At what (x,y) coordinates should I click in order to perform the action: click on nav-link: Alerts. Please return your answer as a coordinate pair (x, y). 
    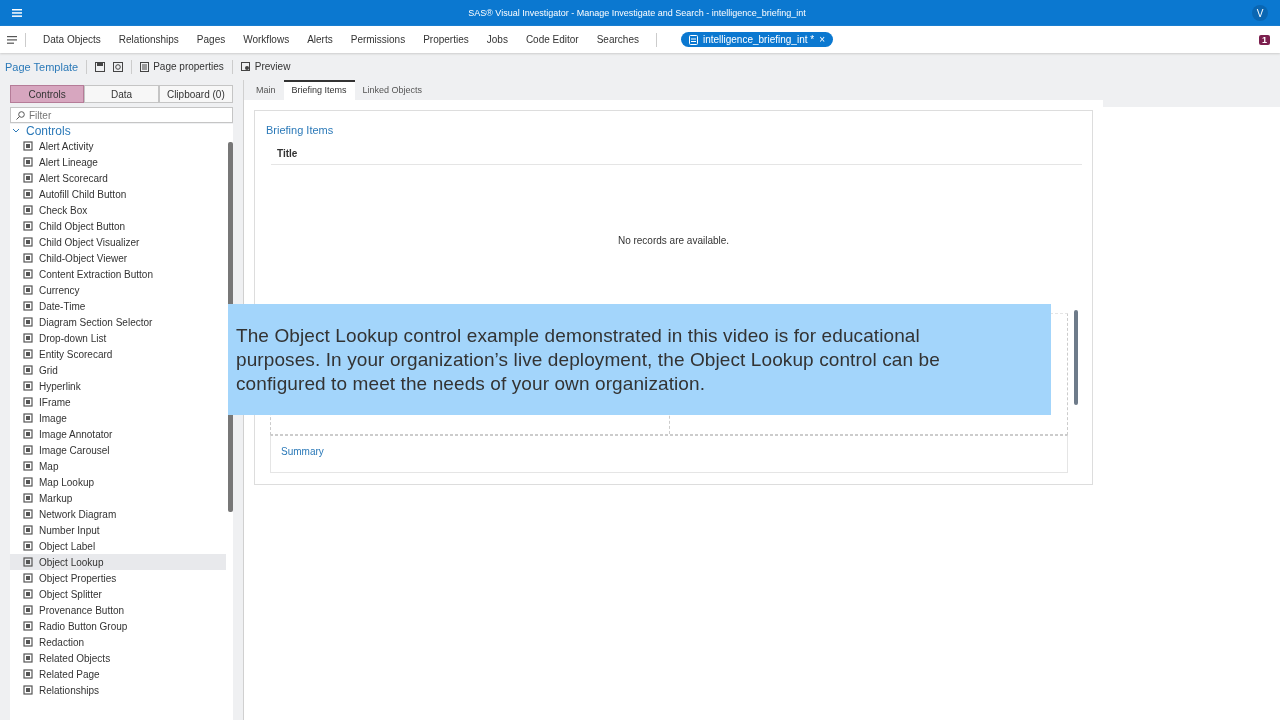
    Looking at the image, I should click on (320, 39).